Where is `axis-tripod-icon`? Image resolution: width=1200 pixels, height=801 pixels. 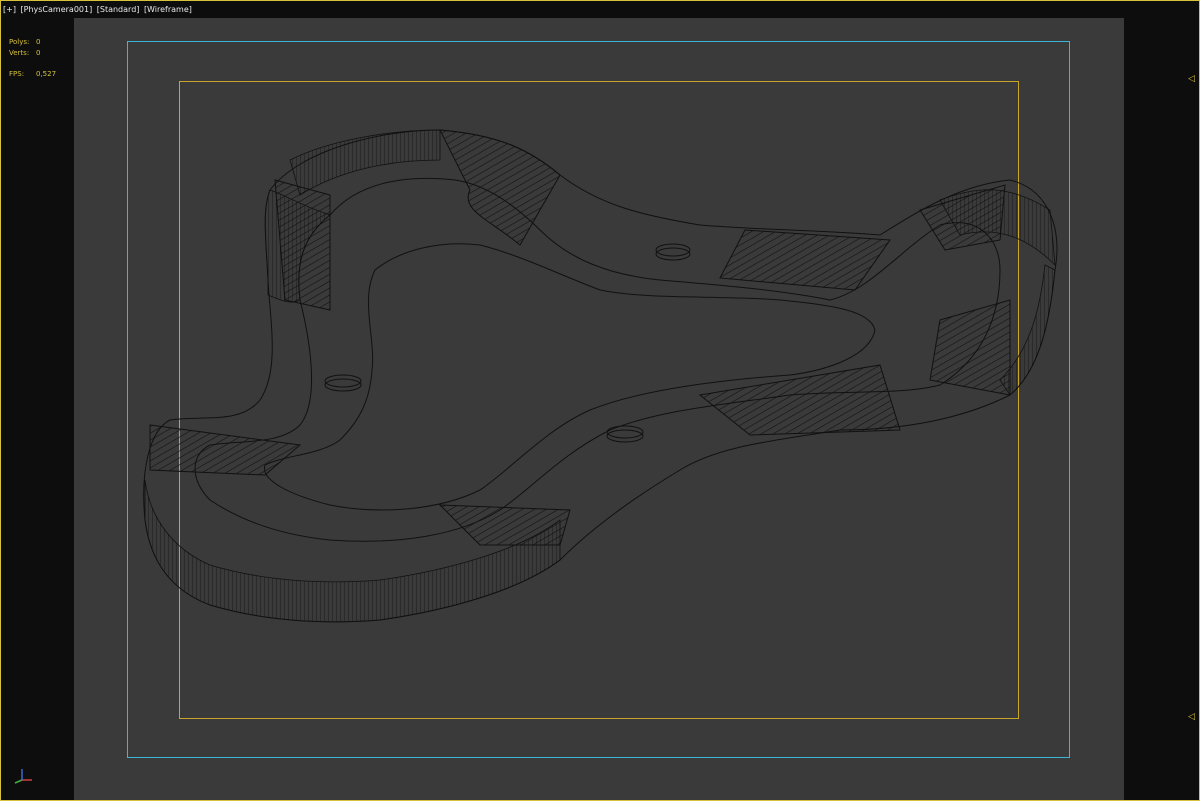 axis-tripod-icon is located at coordinates (23, 776).